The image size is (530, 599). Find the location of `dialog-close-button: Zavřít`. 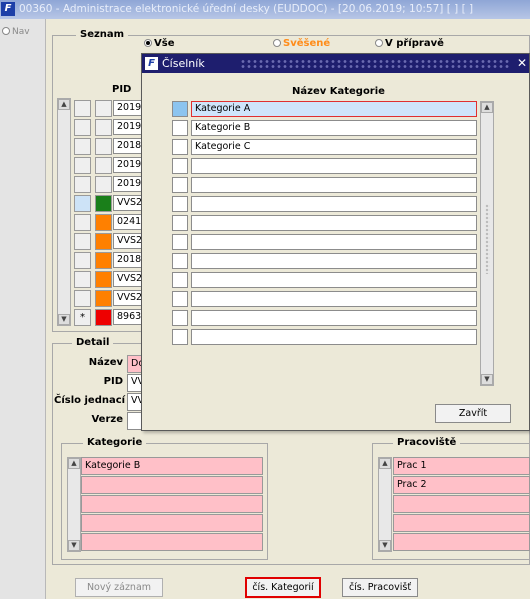

dialog-close-button: Zavřít is located at coordinates (473, 413).